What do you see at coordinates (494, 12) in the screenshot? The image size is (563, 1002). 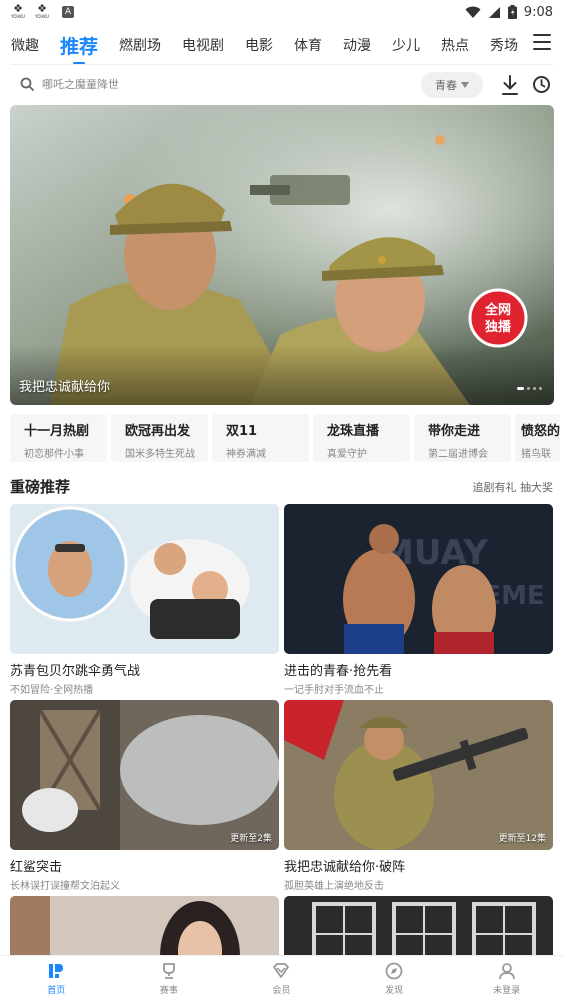 I see `signal-icon` at bounding box center [494, 12].